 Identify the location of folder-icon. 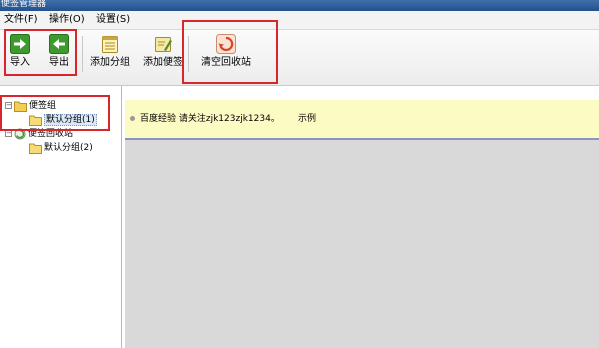
(35, 148).